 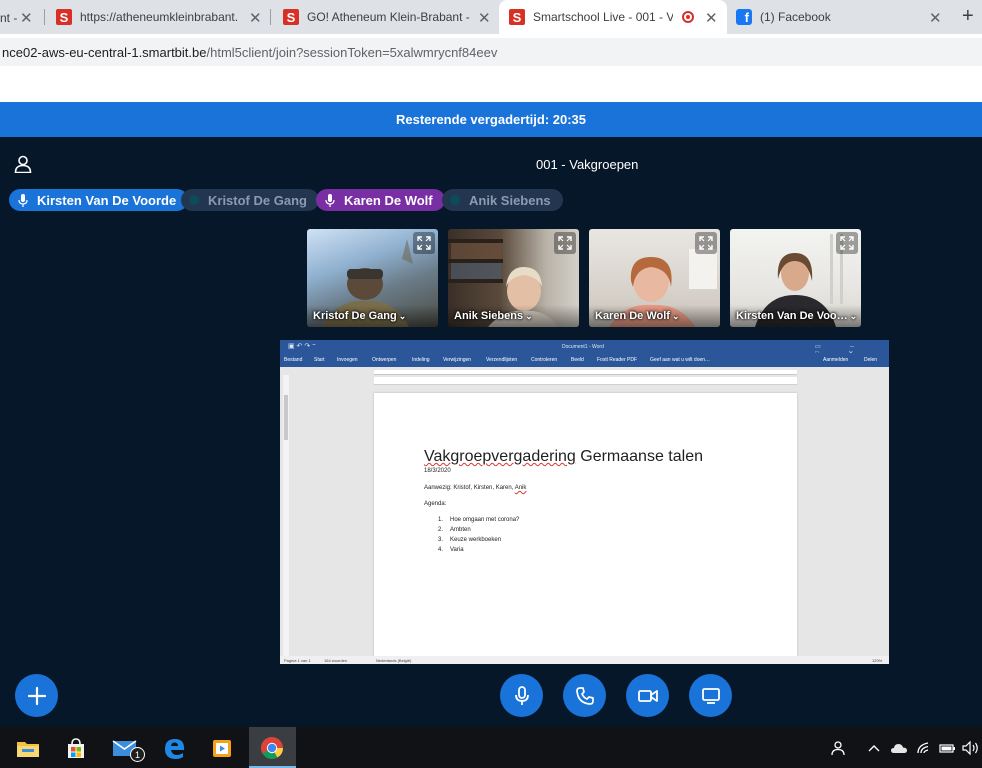 What do you see at coordinates (454, 530) in the screenshot?
I see `agenda-item: 2. Ambten` at bounding box center [454, 530].